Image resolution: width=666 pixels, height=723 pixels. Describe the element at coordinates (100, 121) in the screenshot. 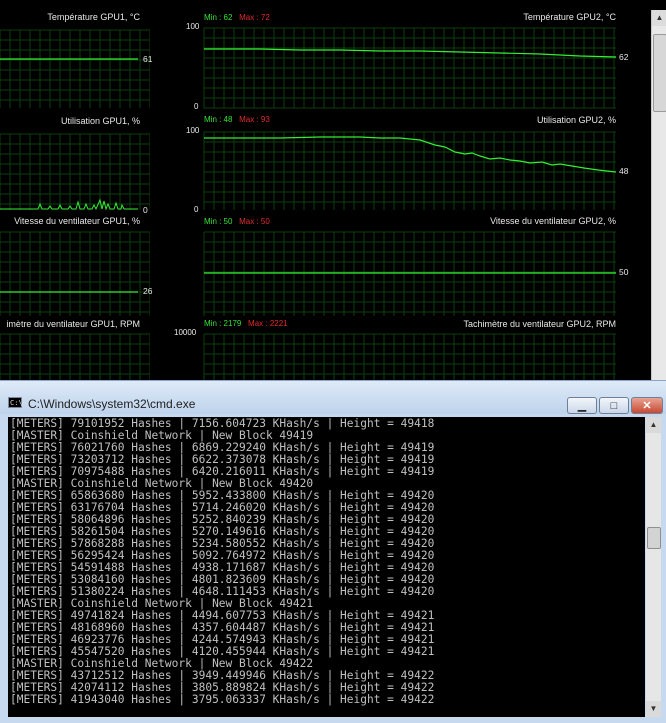

I see `gpu1-usage-title: Utilisation GPU1, %` at that location.